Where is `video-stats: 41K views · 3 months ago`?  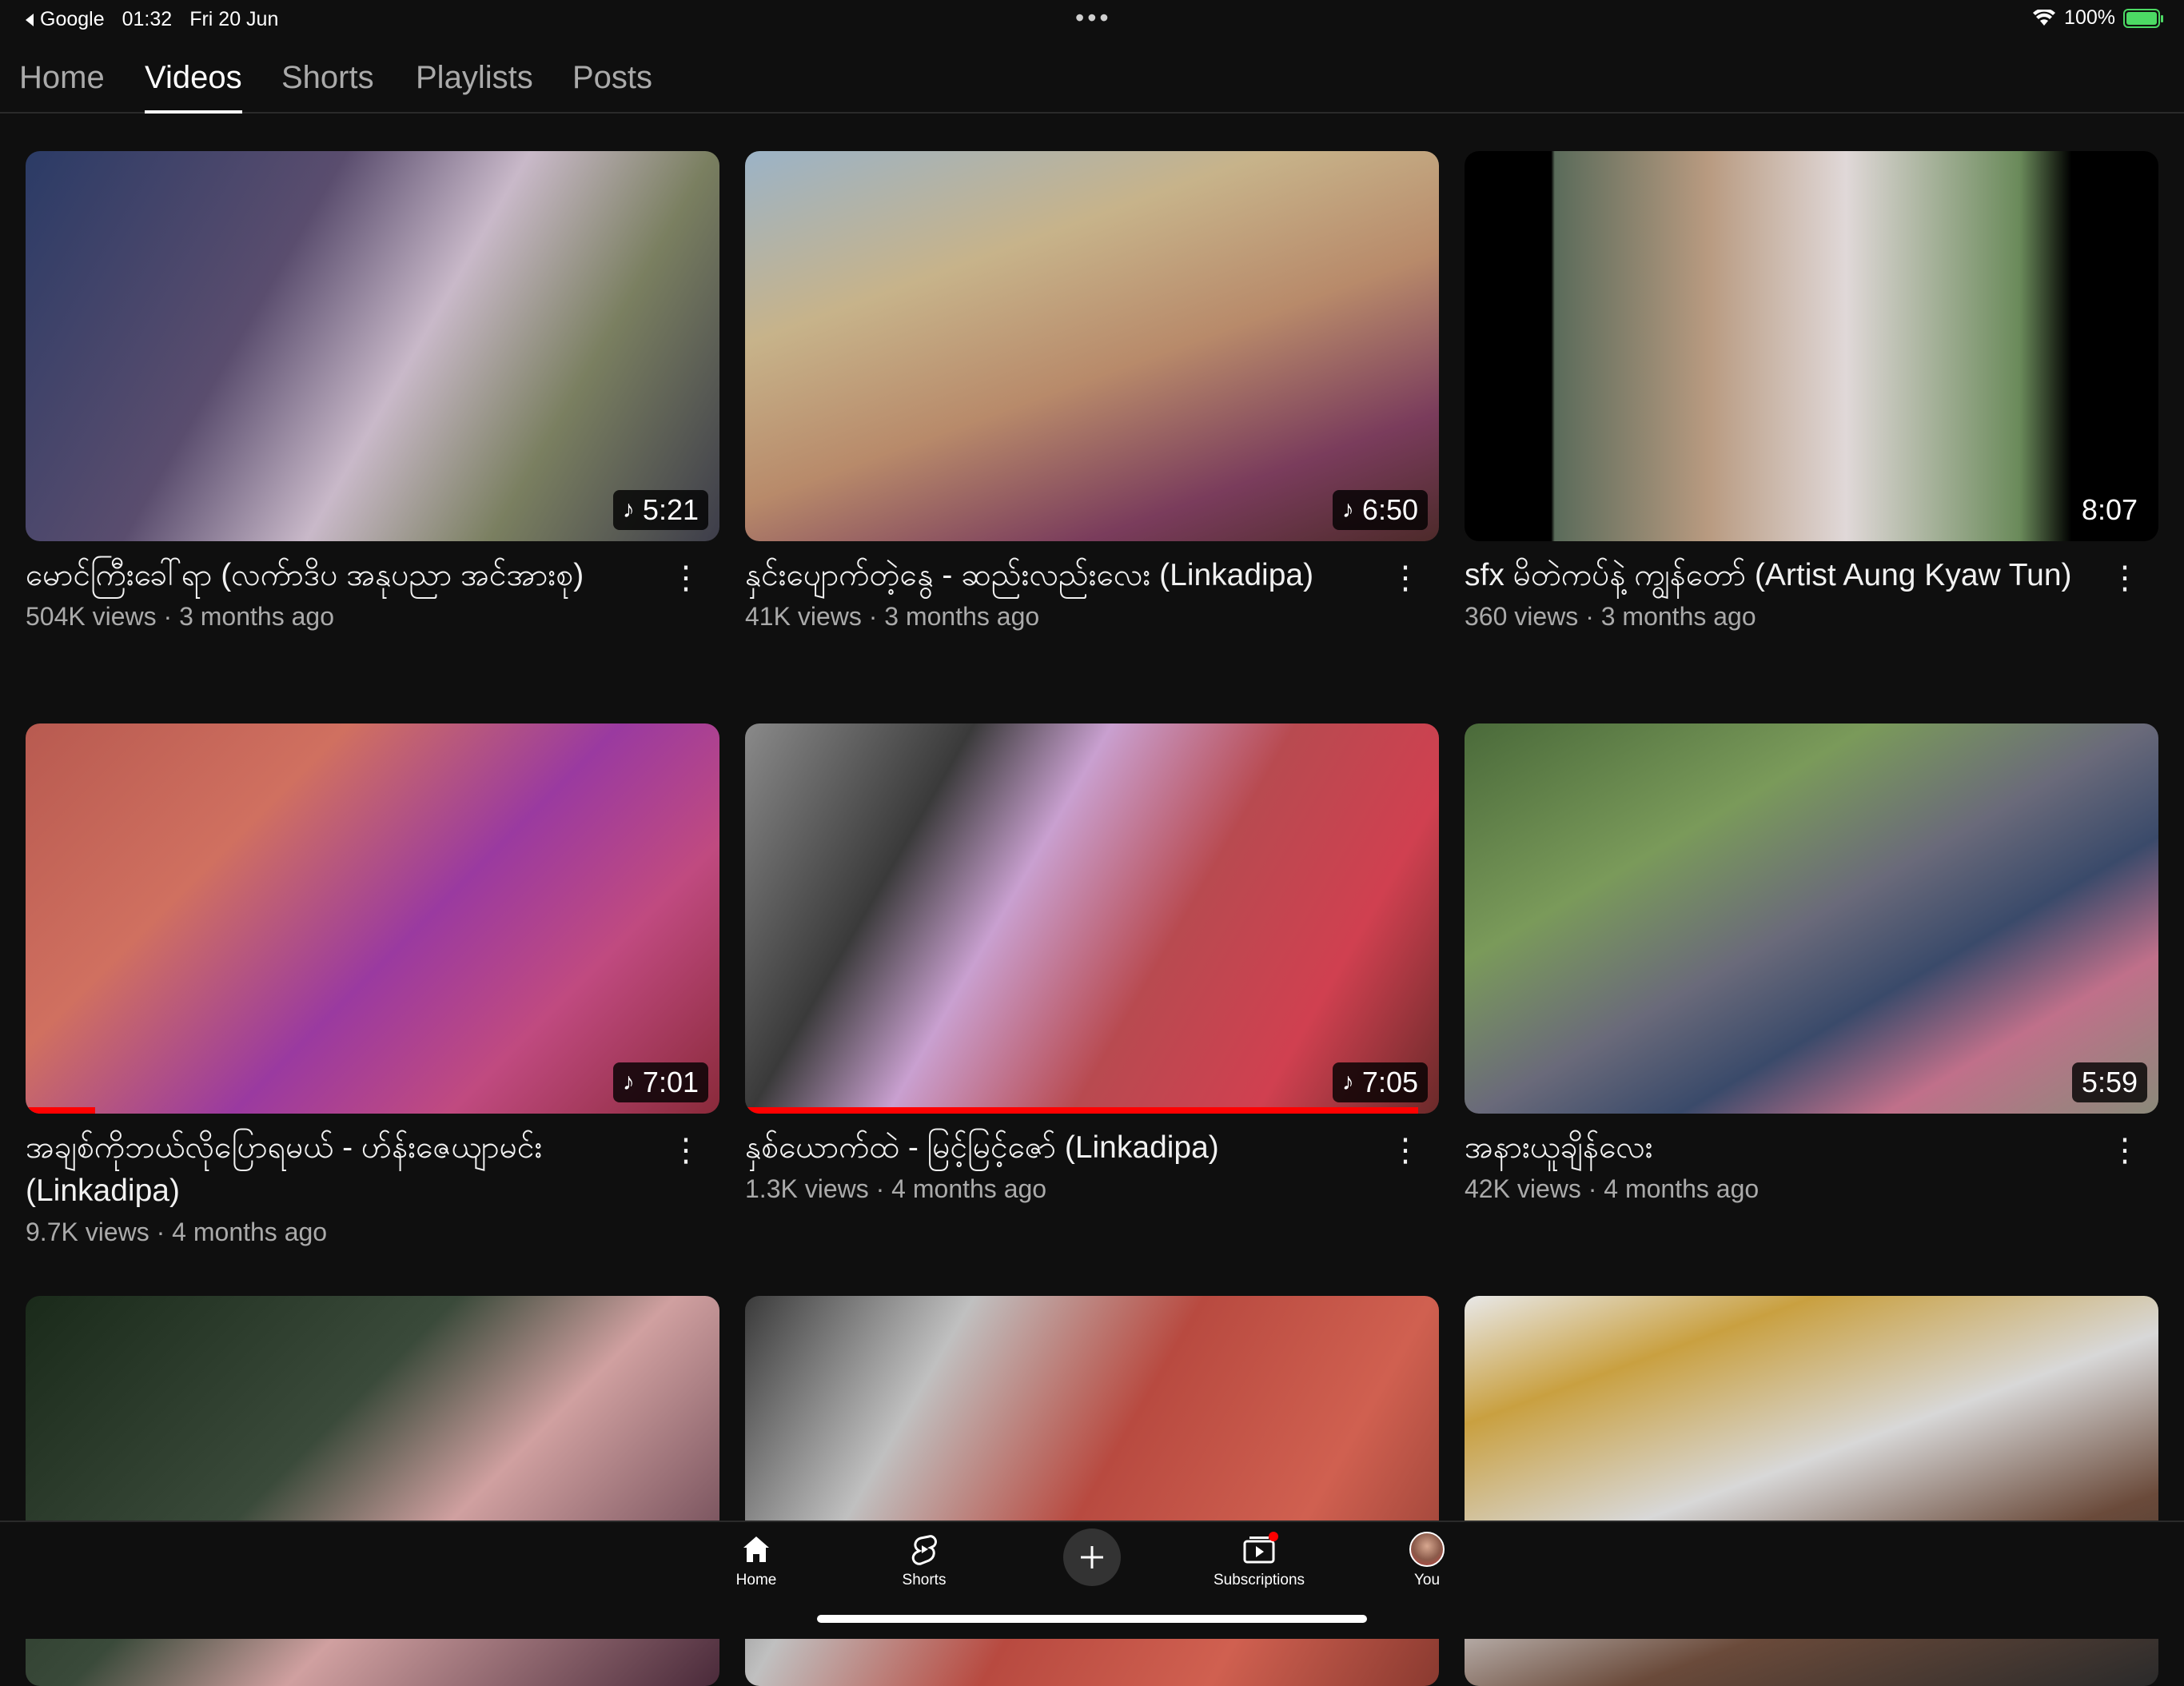
video-stats: 41K views · 3 months ago is located at coordinates (892, 616).